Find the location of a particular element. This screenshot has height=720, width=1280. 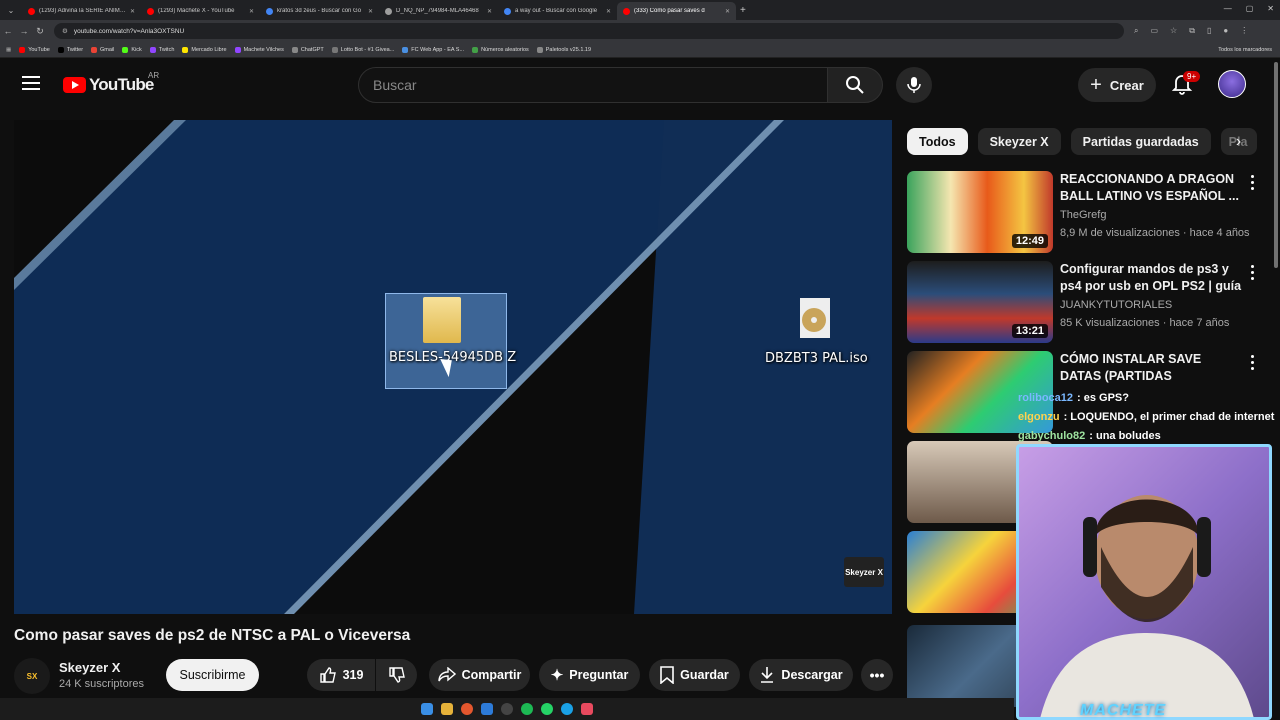

extensions-icon: ⧉ is located at coordinates (1192, 31).